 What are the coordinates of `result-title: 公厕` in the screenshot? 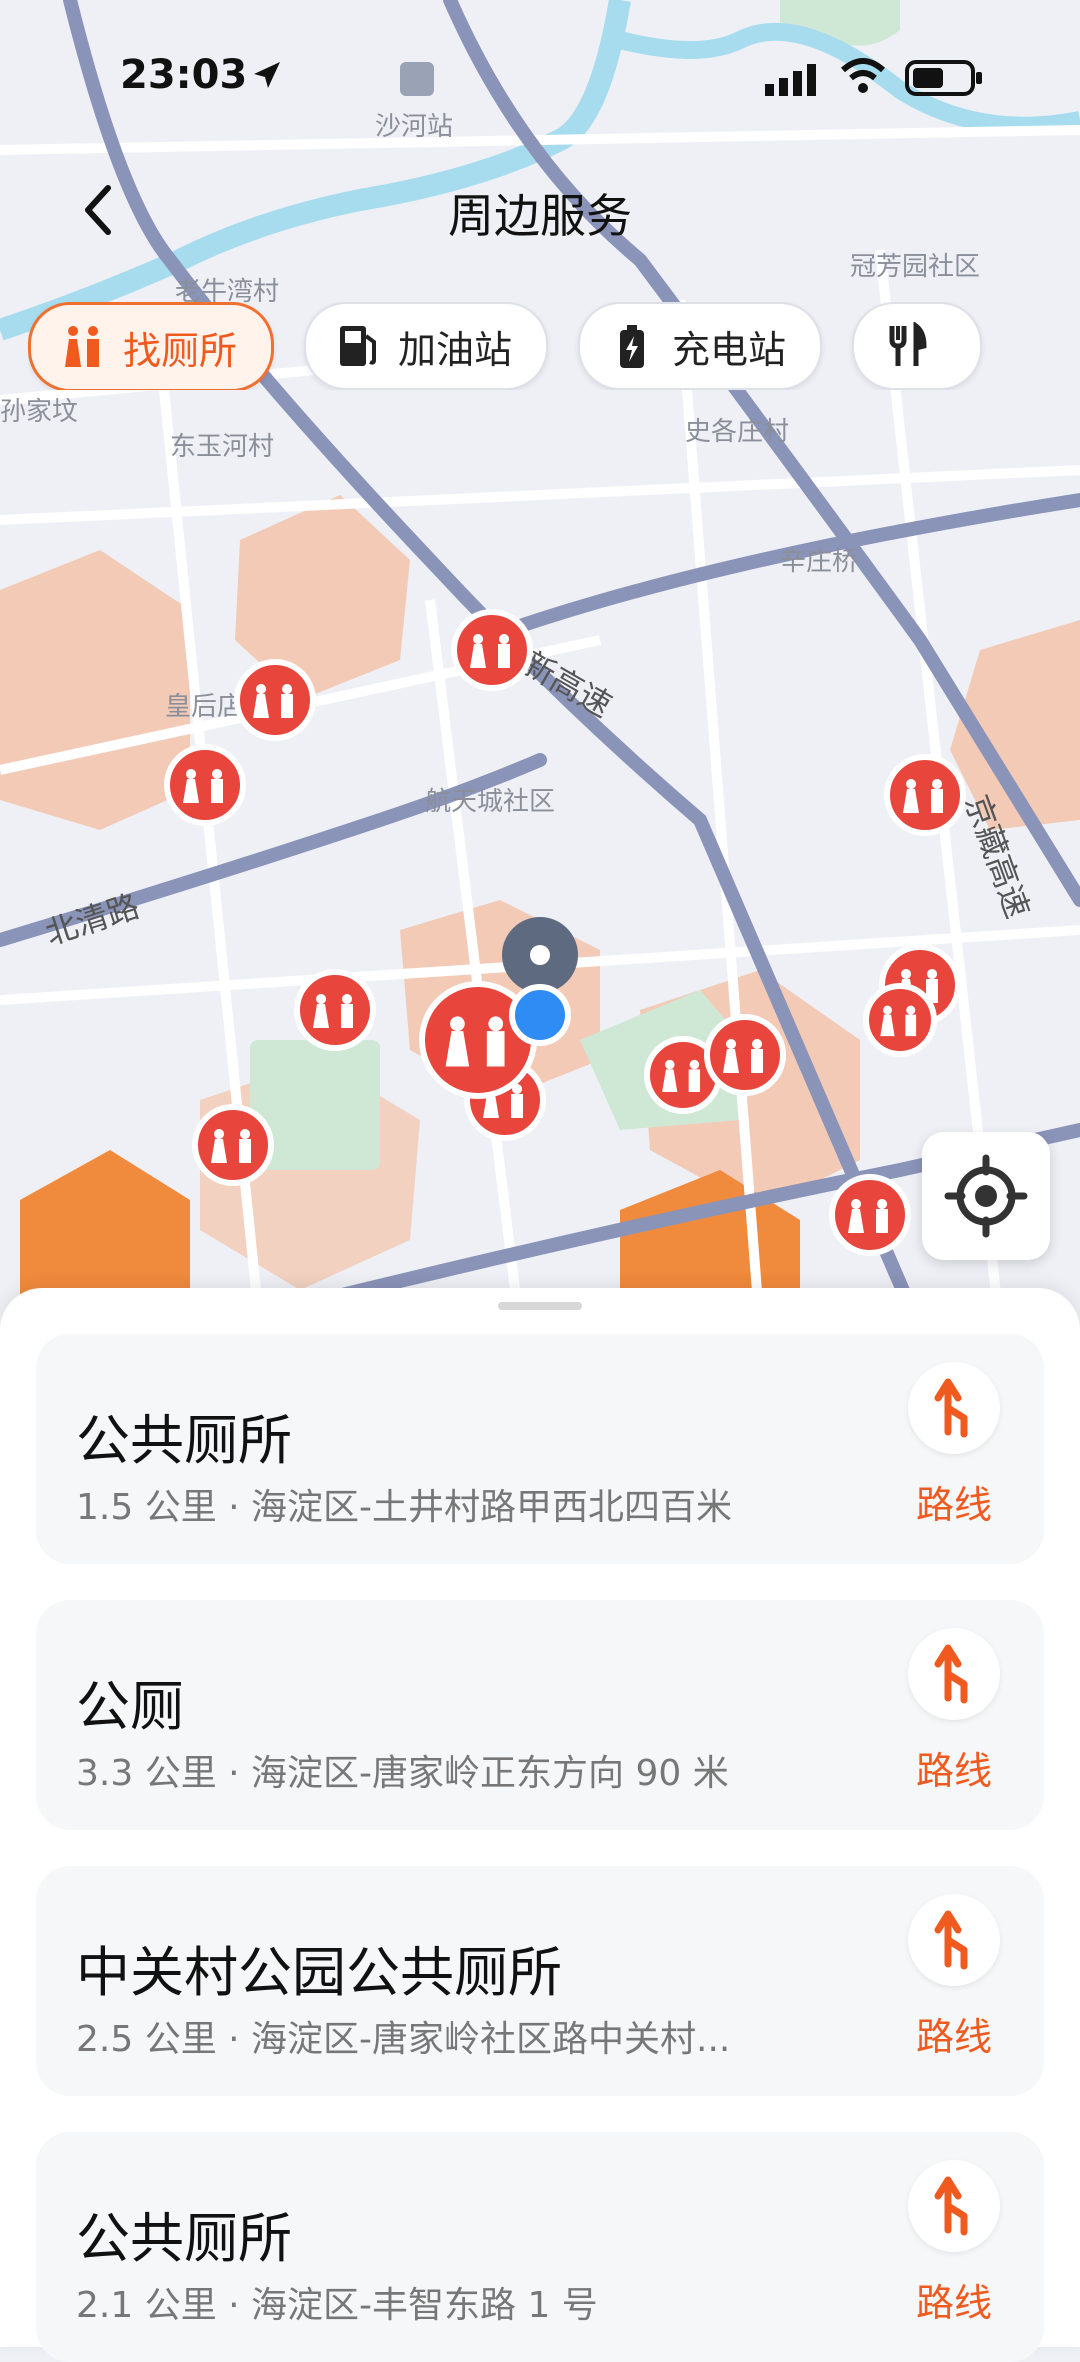 It's located at (130, 1706).